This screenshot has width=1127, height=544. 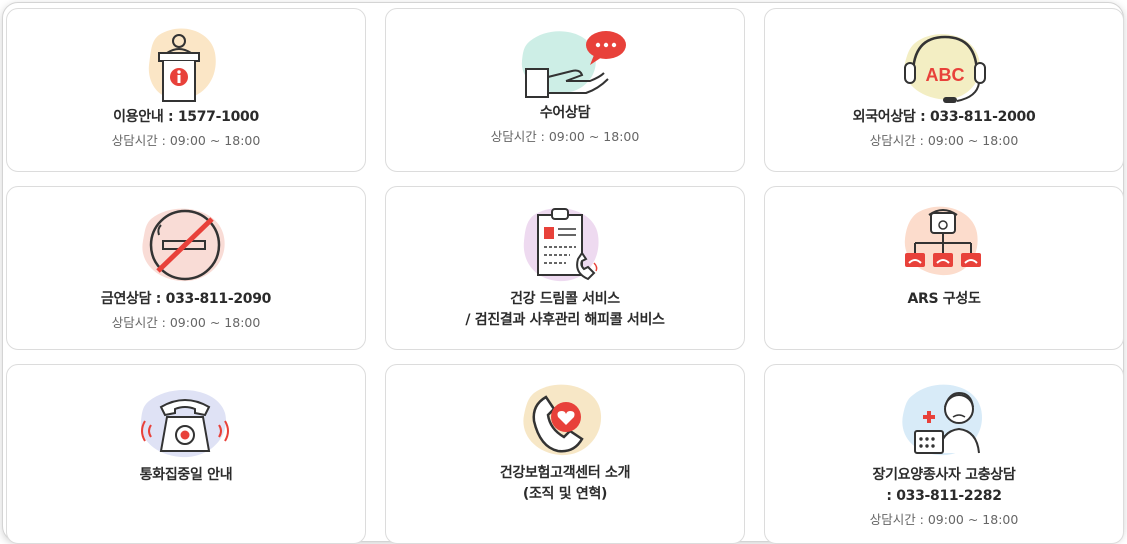 I want to click on card-call-peak-days: 통화집중일 안내, so click(x=186, y=454).